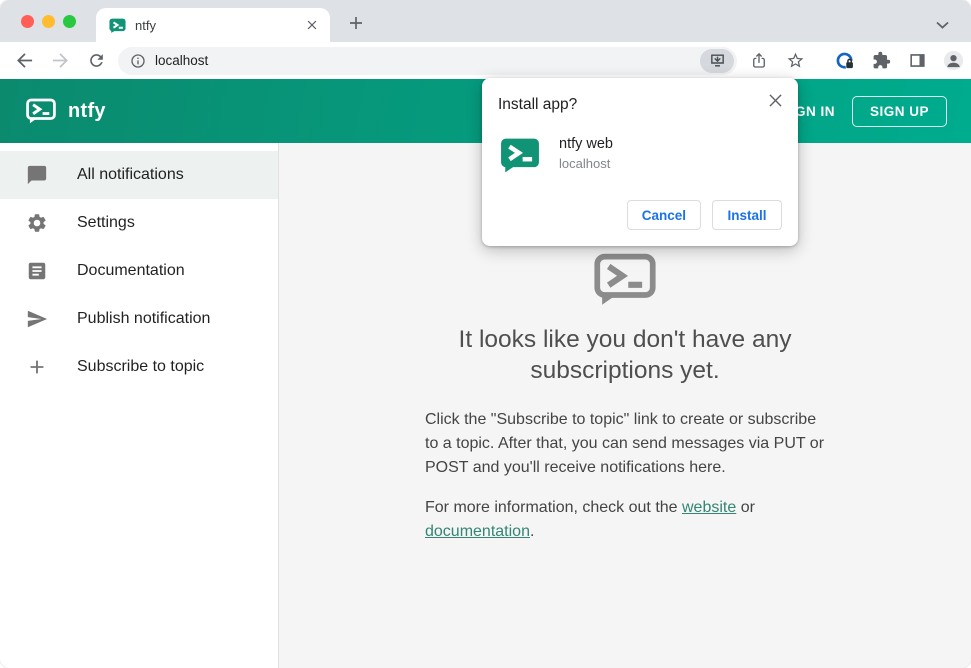  I want to click on address-bar: localhost, so click(427, 60).